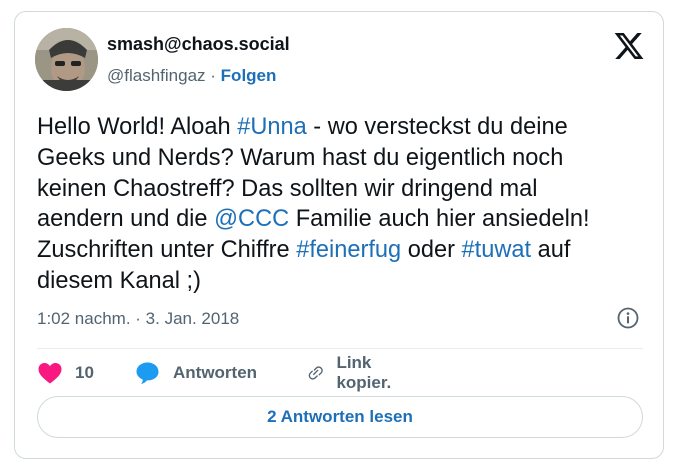 The height and width of the screenshot is (468, 687). What do you see at coordinates (138, 319) in the screenshot?
I see `timestamp: 1:02 nachm. · 3. Jan. 2018` at bounding box center [138, 319].